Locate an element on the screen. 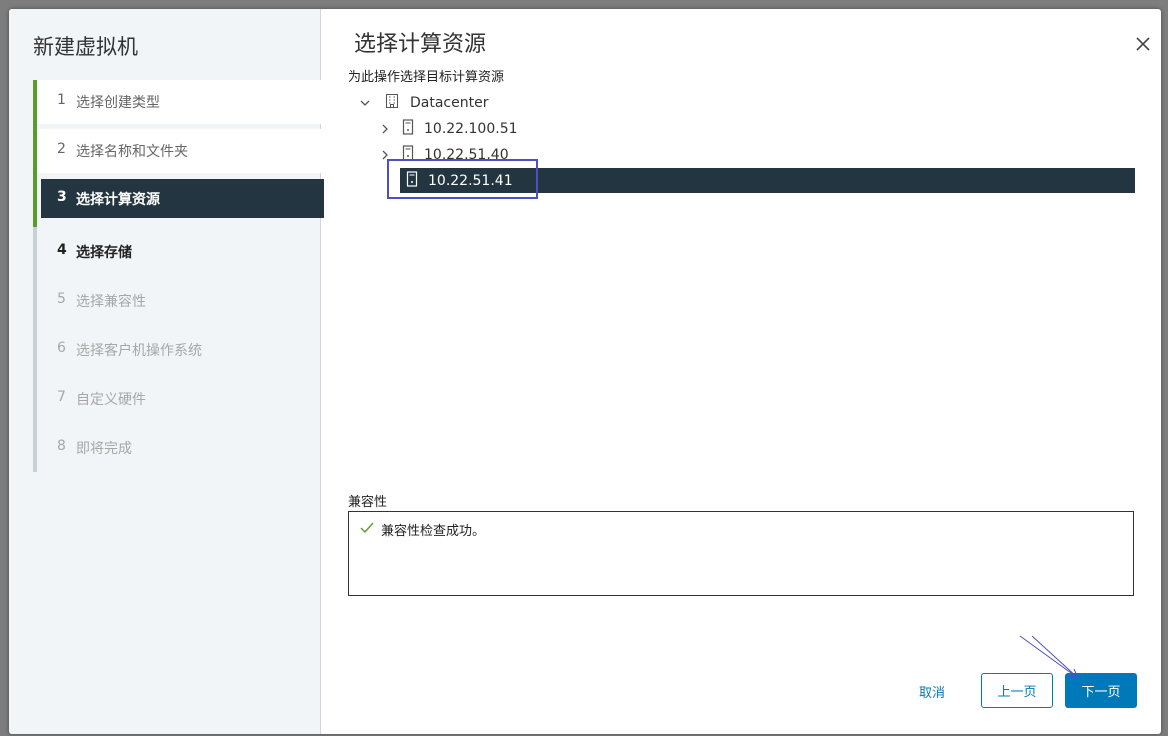  step-number: 2 is located at coordinates (61, 148).